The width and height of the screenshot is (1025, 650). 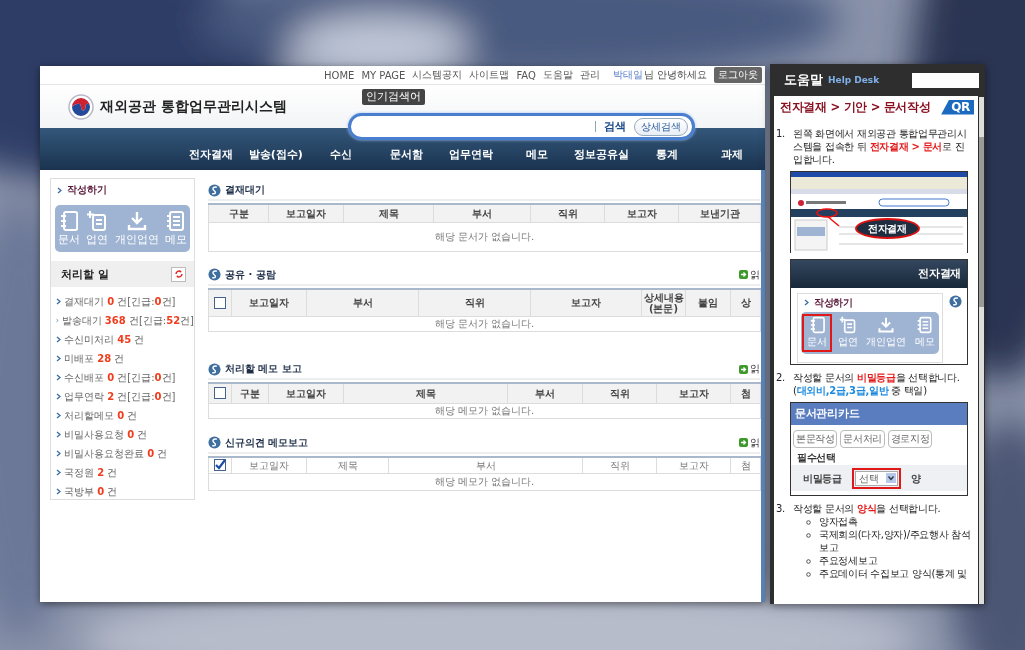 What do you see at coordinates (116, 453) in the screenshot?
I see `todo-link: 비밀사용요청완료 0 건` at bounding box center [116, 453].